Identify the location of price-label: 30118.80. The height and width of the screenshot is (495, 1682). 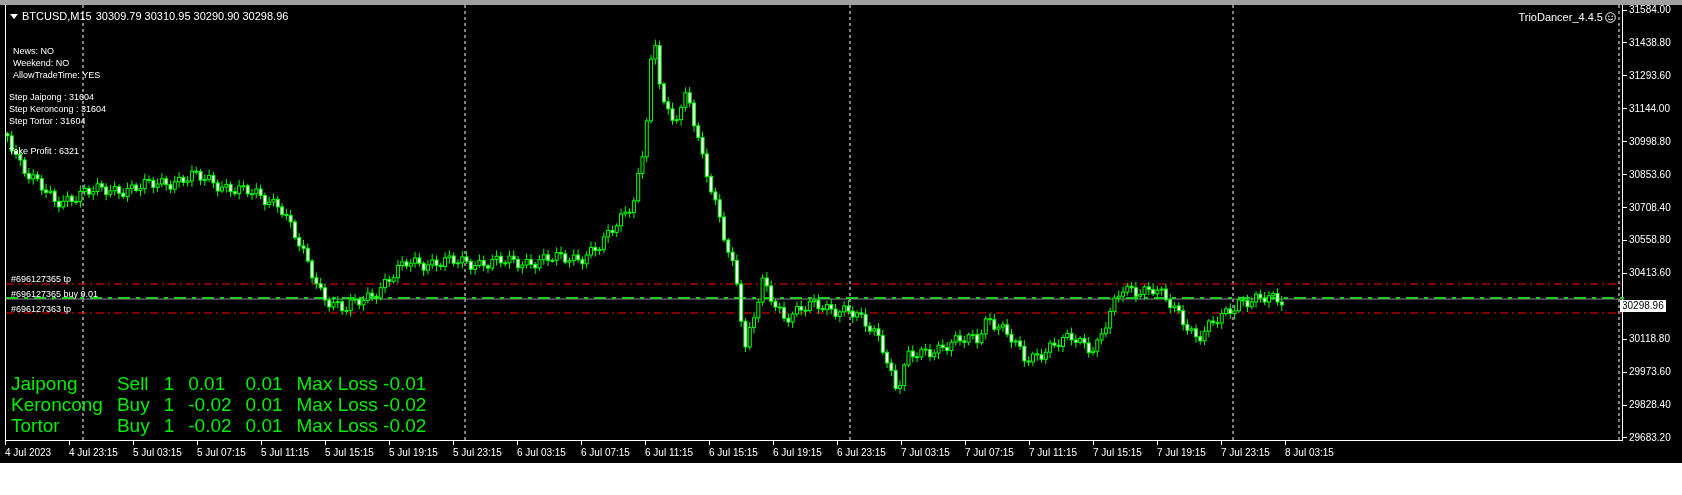
(1649, 339).